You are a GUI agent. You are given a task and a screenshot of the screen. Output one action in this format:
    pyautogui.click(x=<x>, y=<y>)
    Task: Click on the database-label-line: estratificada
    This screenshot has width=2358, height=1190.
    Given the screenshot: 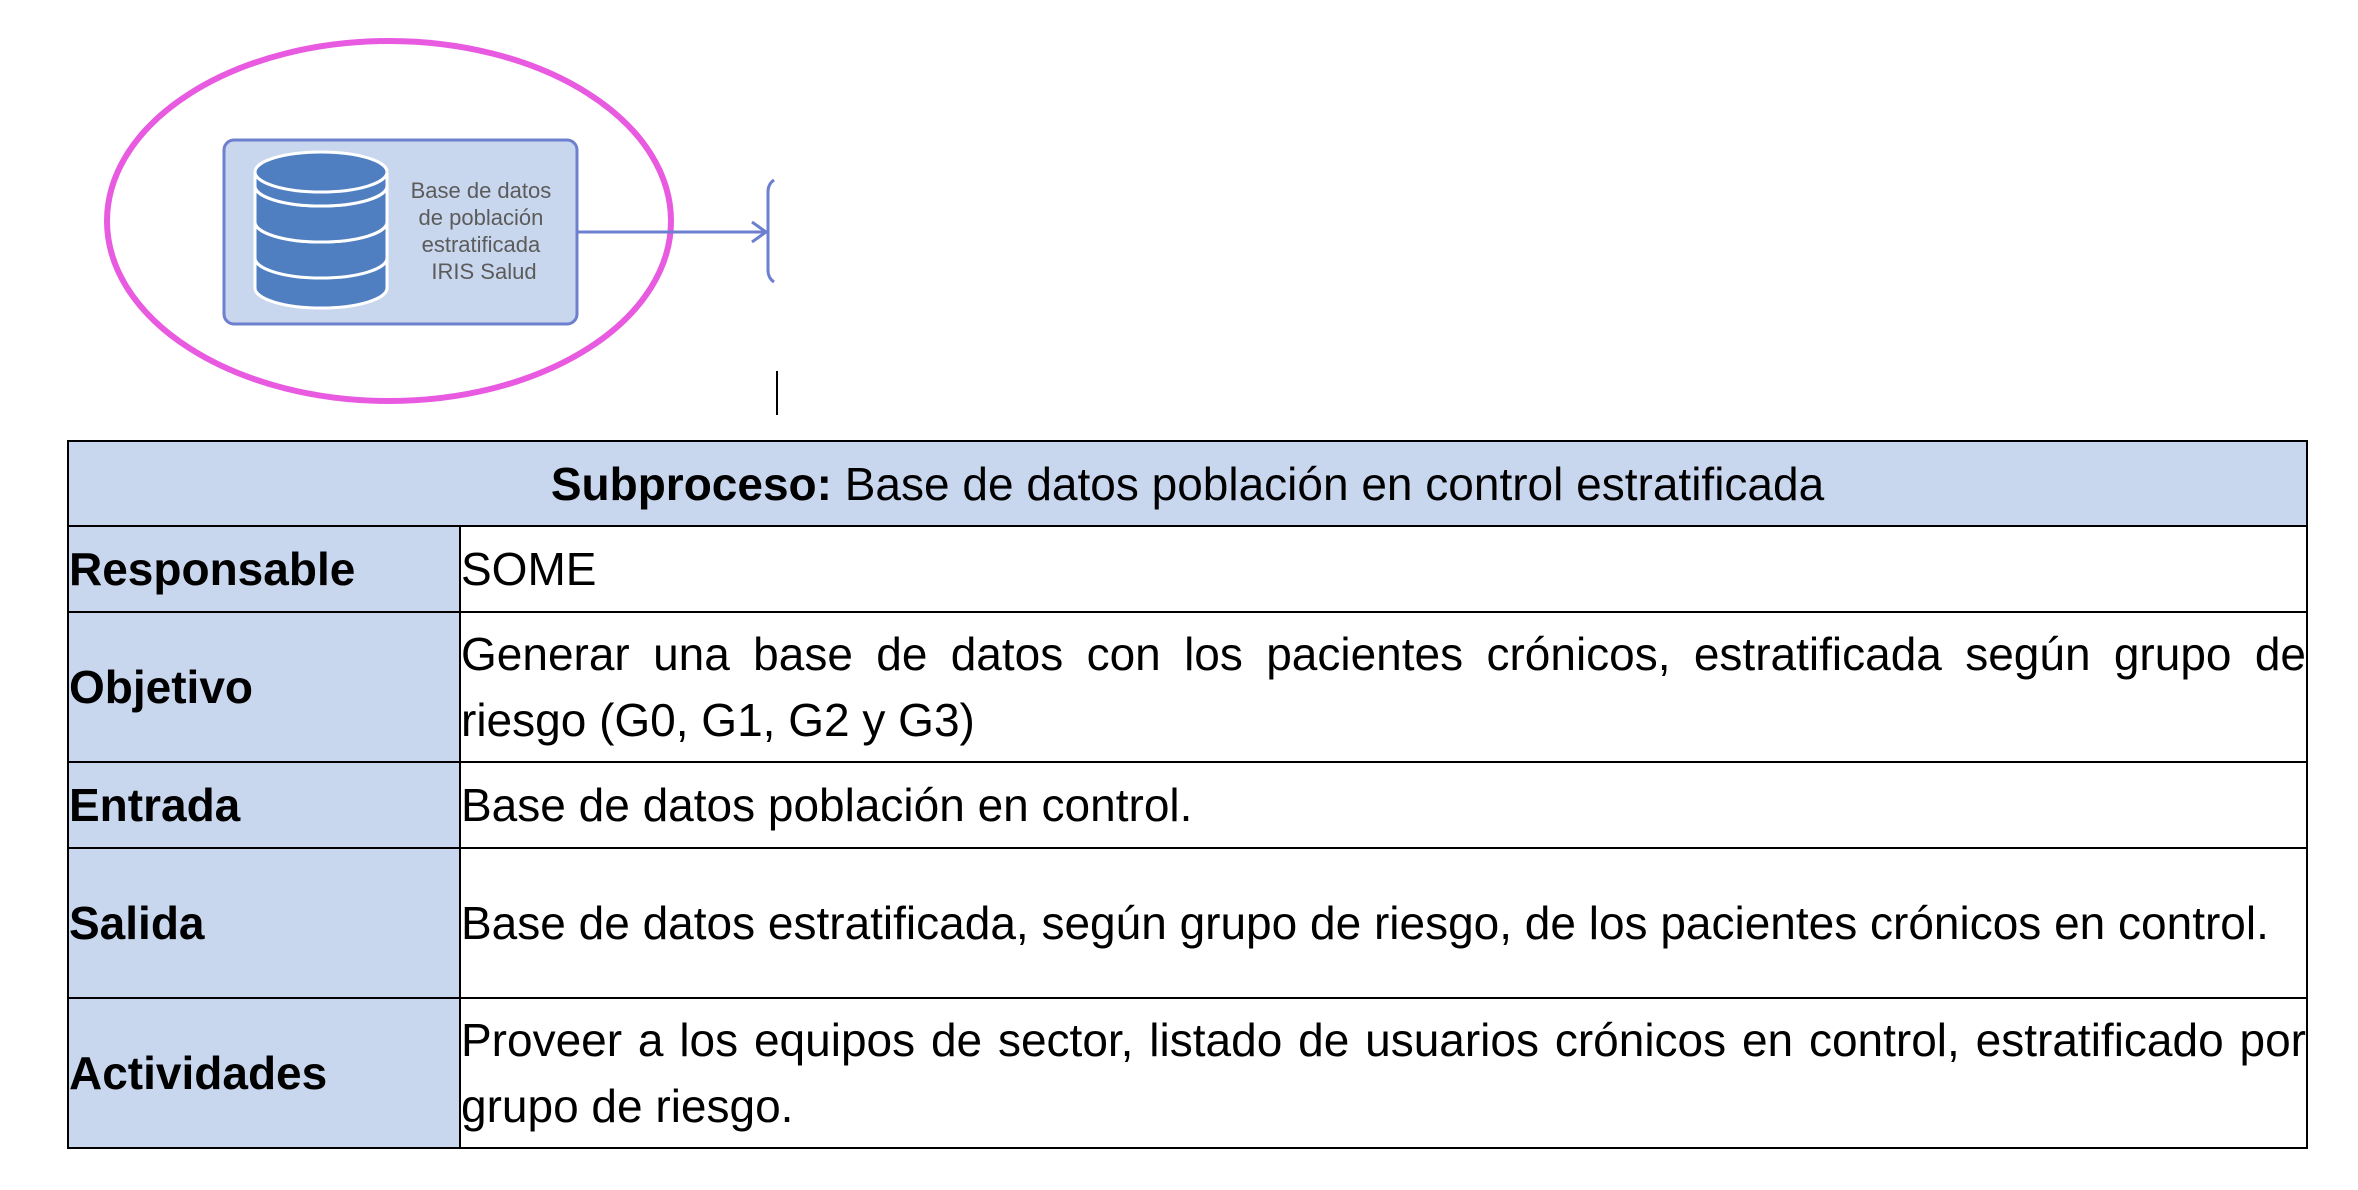 What is the action you would take?
    pyautogui.click(x=481, y=244)
    